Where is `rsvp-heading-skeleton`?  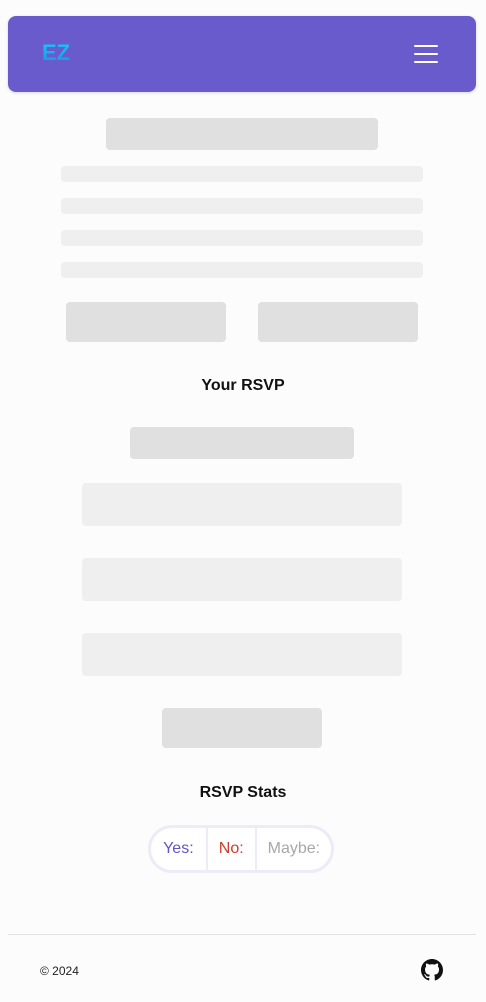 rsvp-heading-skeleton is located at coordinates (242, 443).